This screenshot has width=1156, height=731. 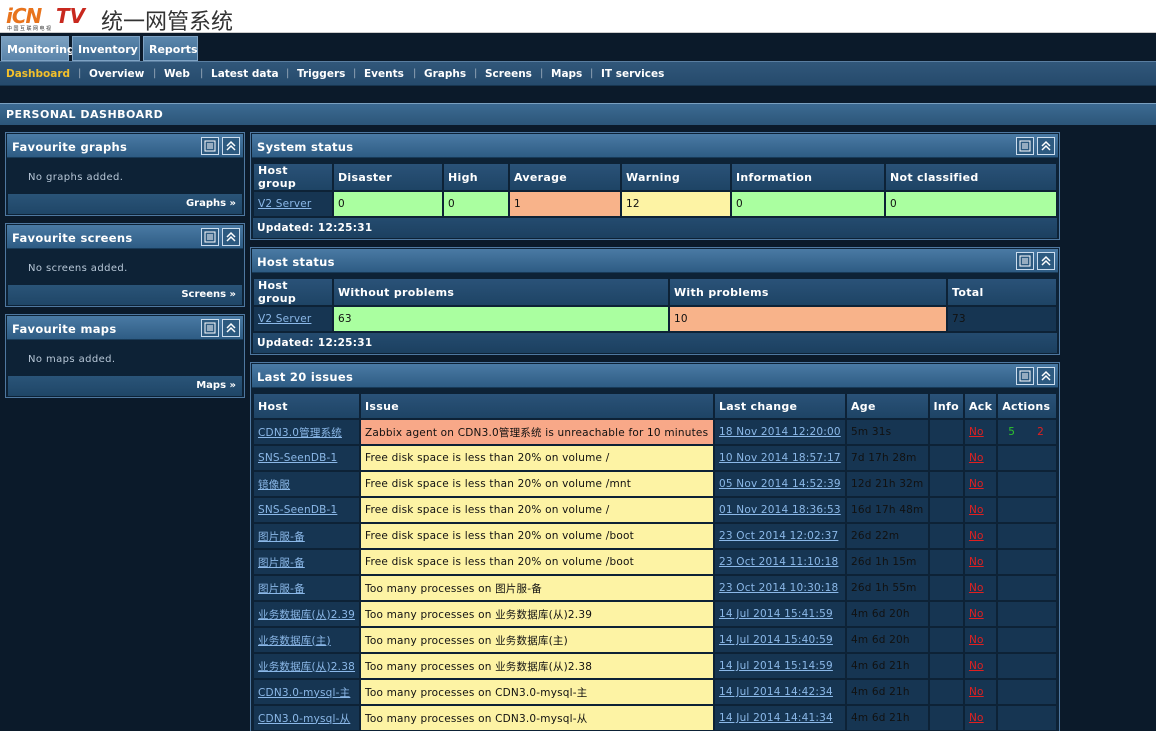 I want to click on average-count: 1, so click(x=565, y=204).